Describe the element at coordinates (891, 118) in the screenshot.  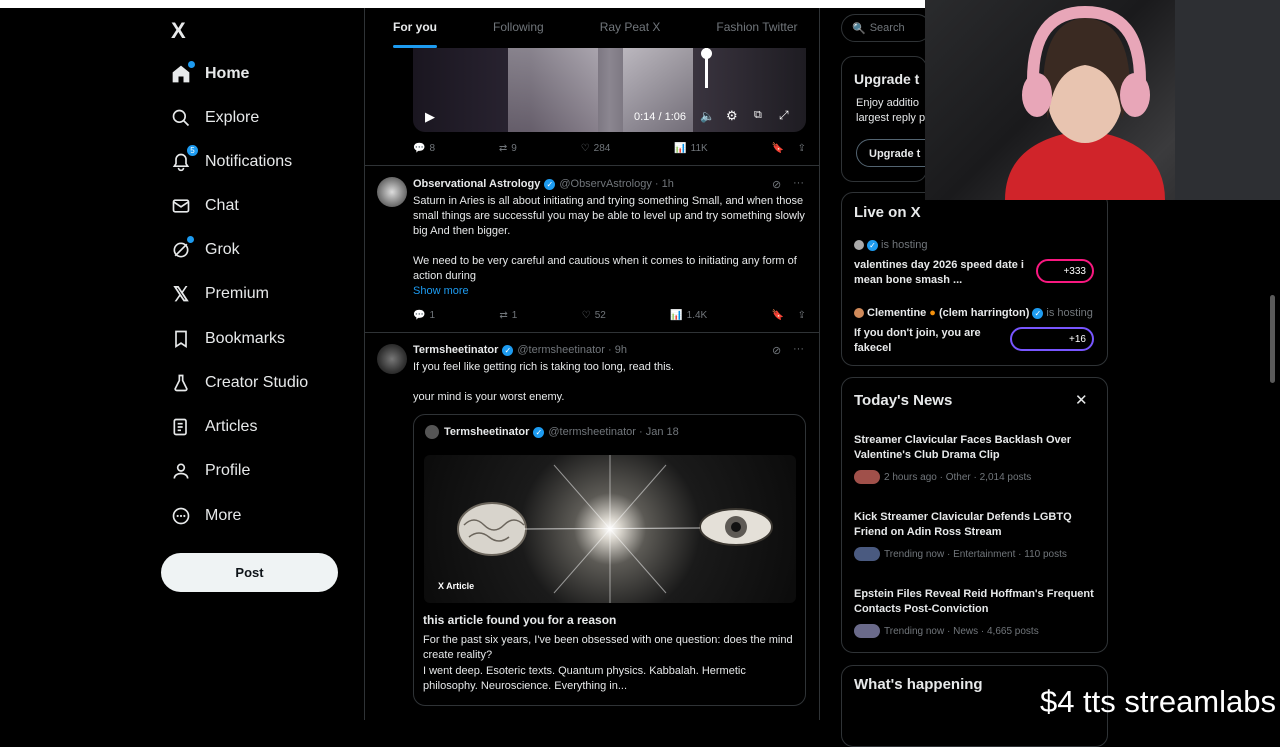
I see `upsell-text: largest reply p` at that location.